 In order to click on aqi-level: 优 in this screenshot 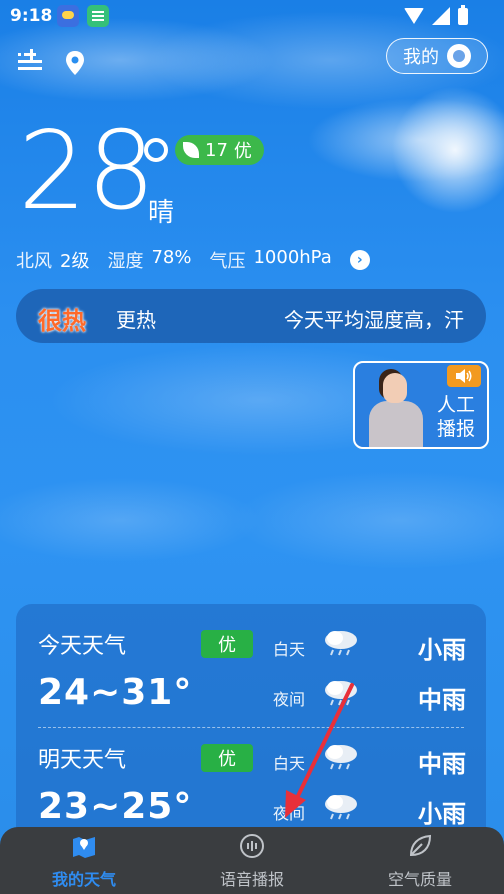, I will do `click(242, 151)`.